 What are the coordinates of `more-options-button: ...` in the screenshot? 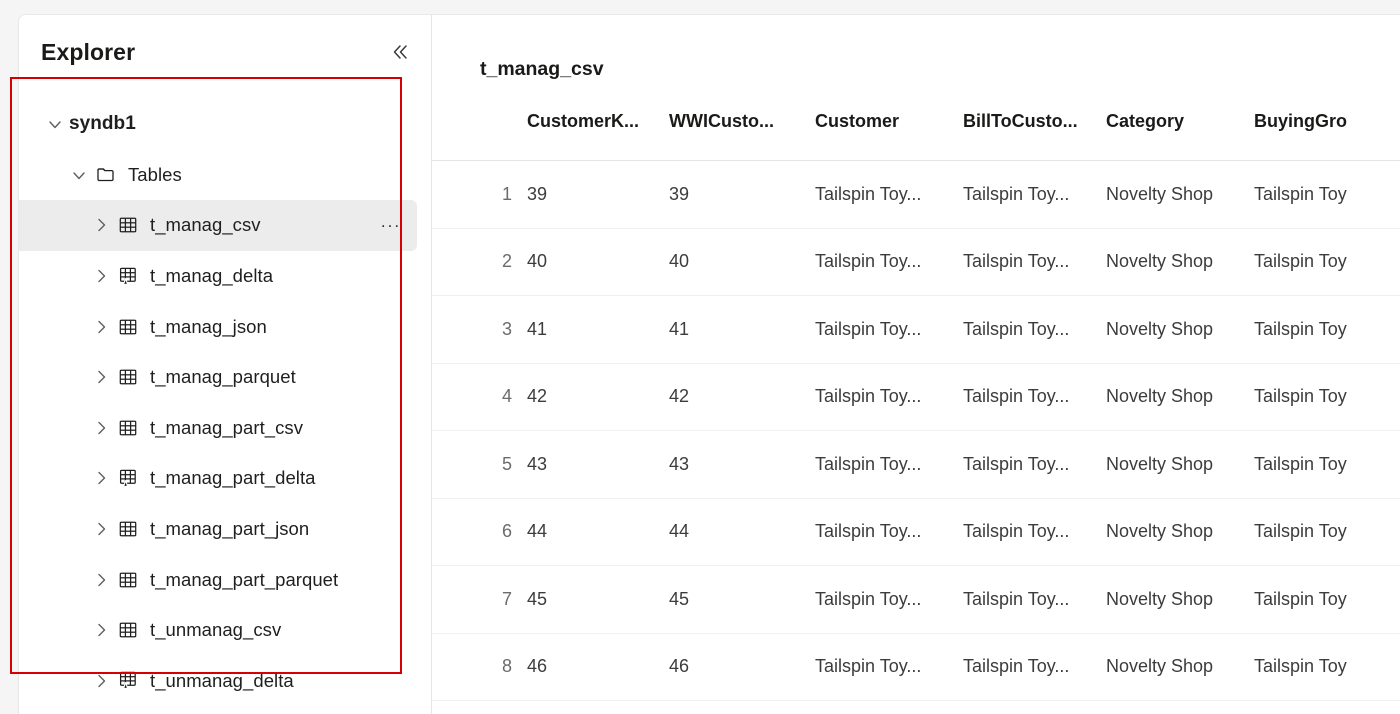 It's located at (391, 225).